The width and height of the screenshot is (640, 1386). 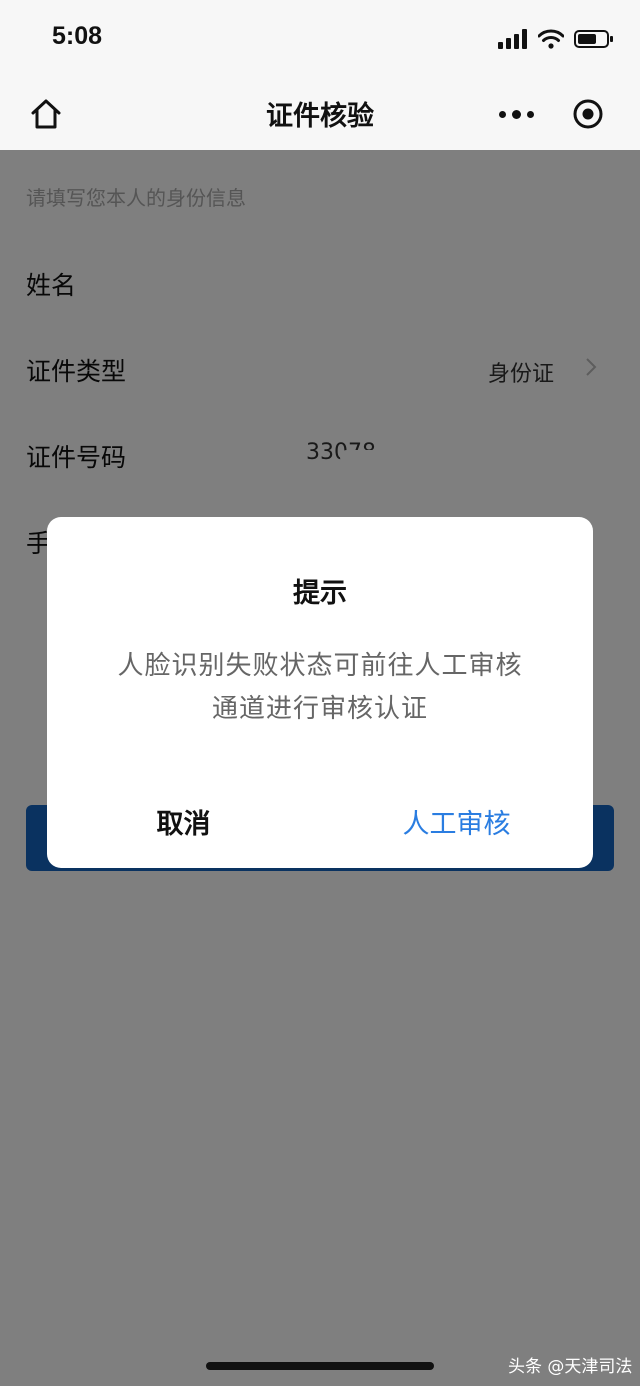 I want to click on home-indicator, so click(x=320, y=1366).